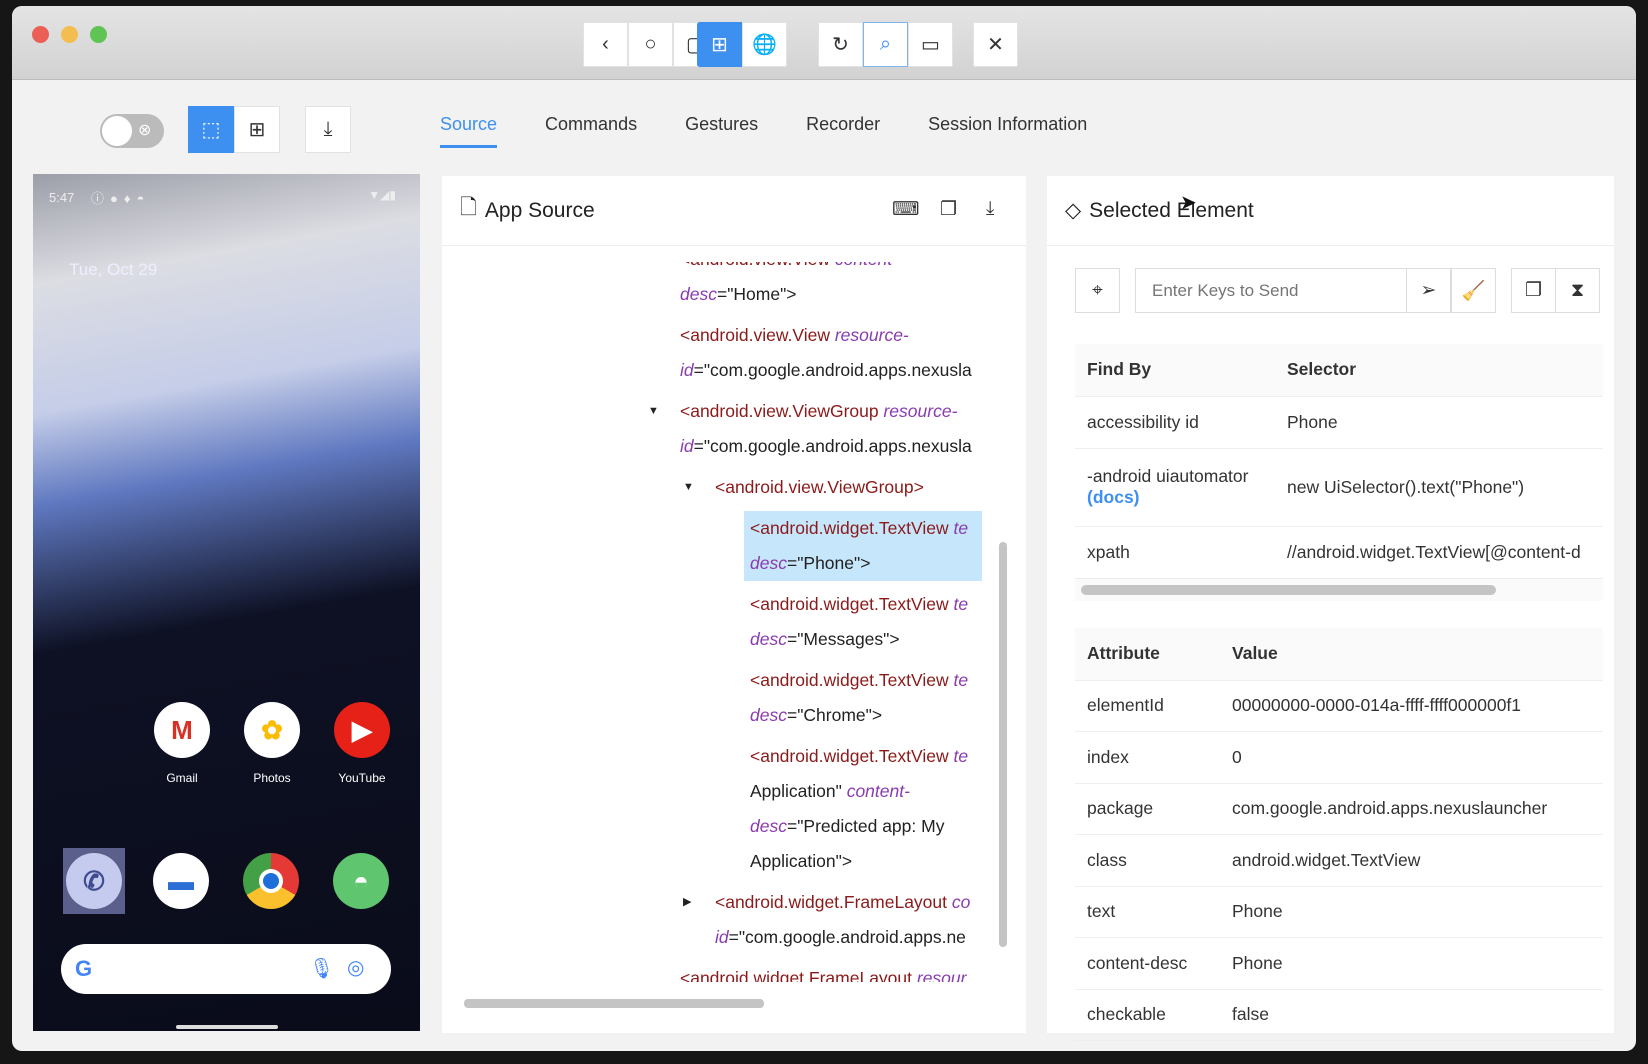  Describe the element at coordinates (1171, 210) in the screenshot. I see `selected-element-title: Selected Element` at that location.